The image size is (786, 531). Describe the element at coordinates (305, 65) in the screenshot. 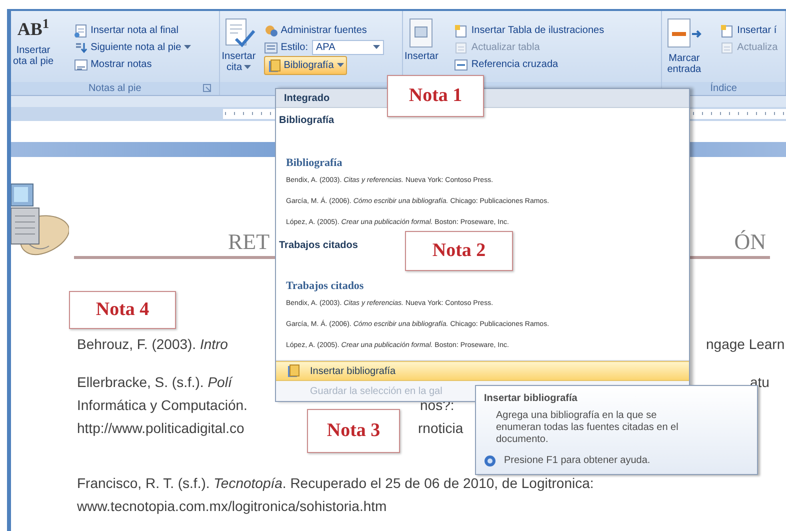

I see `bibliography-button: Bibliografía` at that location.